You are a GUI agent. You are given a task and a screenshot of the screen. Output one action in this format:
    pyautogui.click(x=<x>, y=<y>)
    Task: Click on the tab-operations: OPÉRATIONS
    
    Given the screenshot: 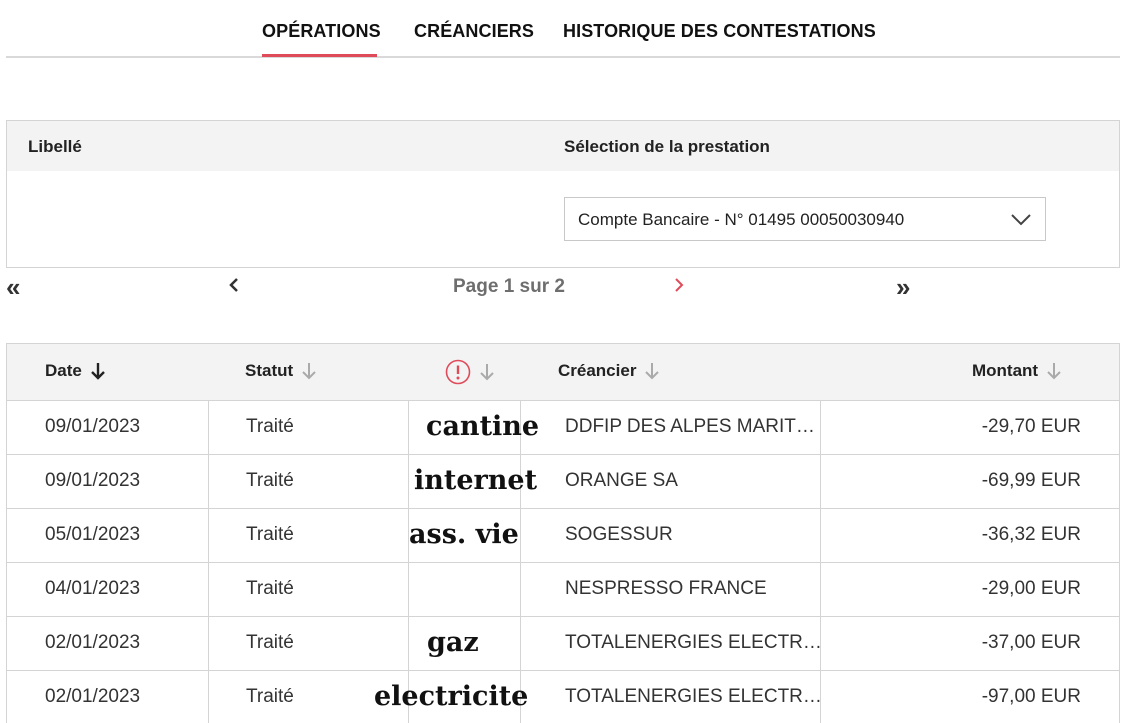 What is the action you would take?
    pyautogui.click(x=321, y=31)
    